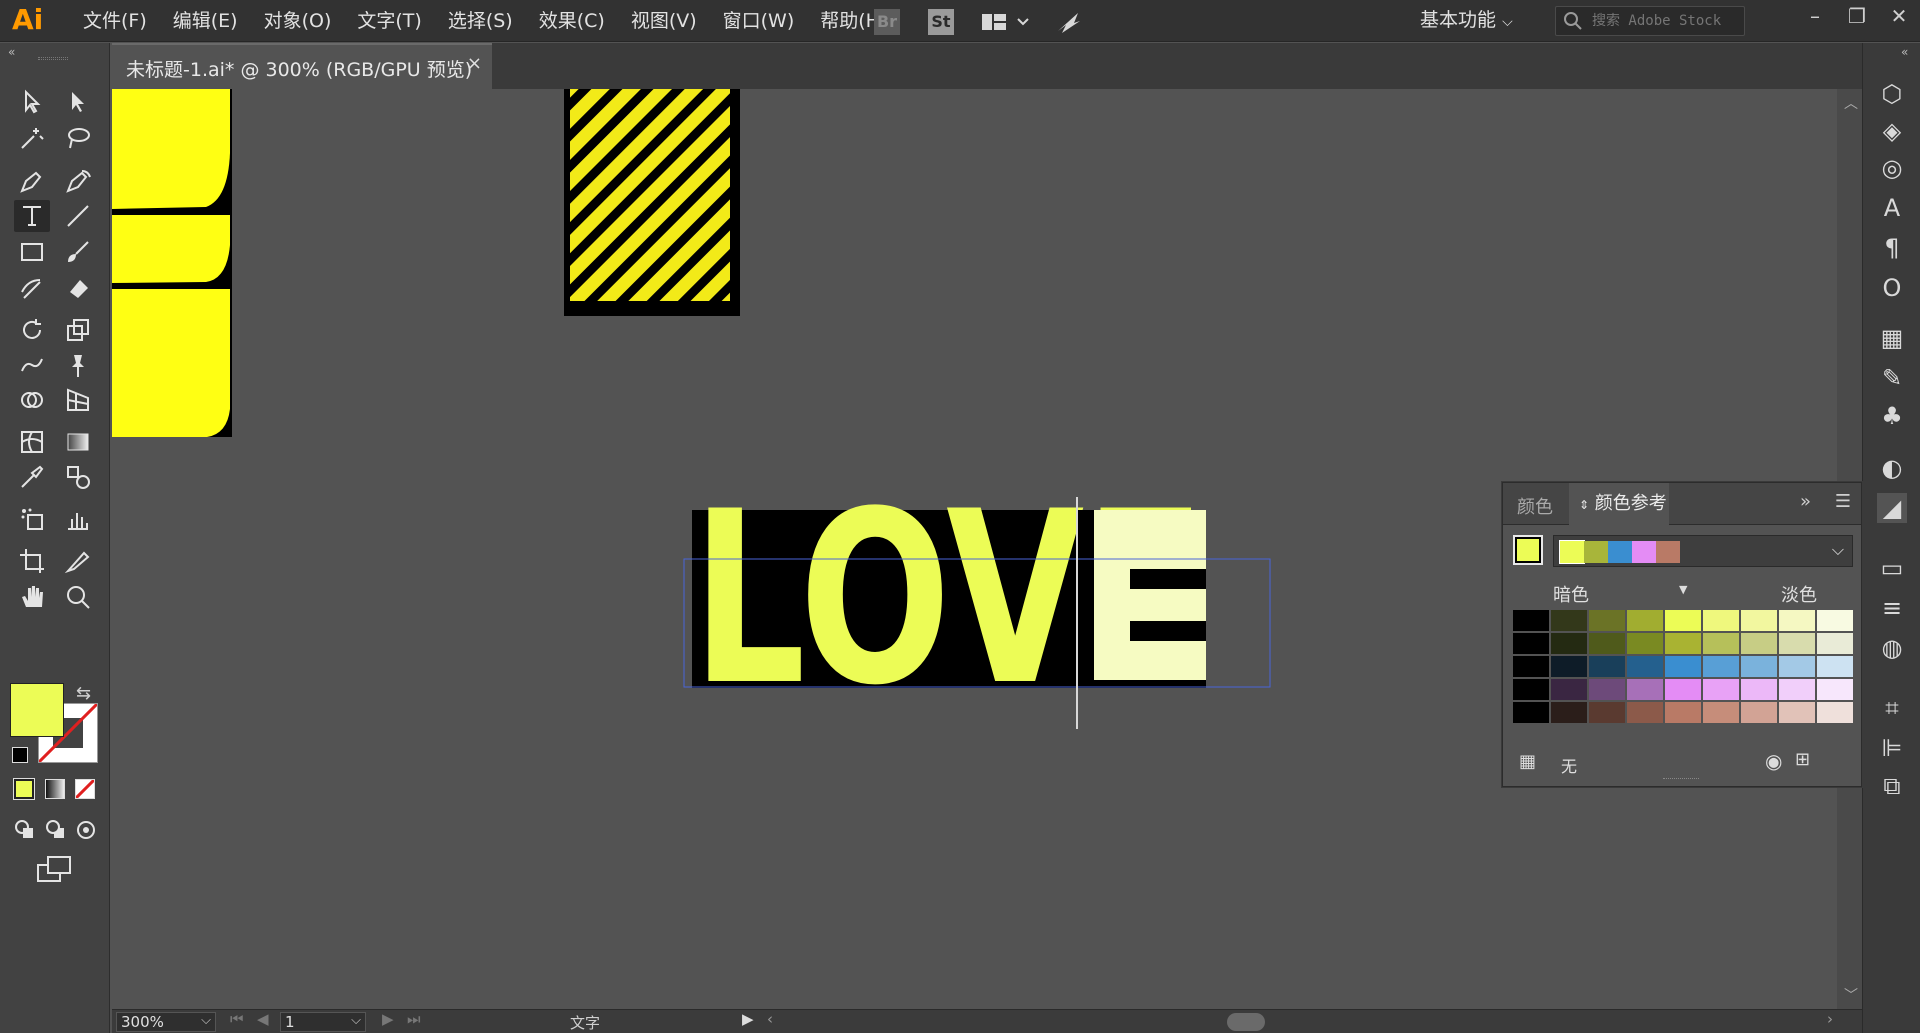 Image resolution: width=1920 pixels, height=1033 pixels. What do you see at coordinates (32, 442) in the screenshot?
I see `mesh-tool` at bounding box center [32, 442].